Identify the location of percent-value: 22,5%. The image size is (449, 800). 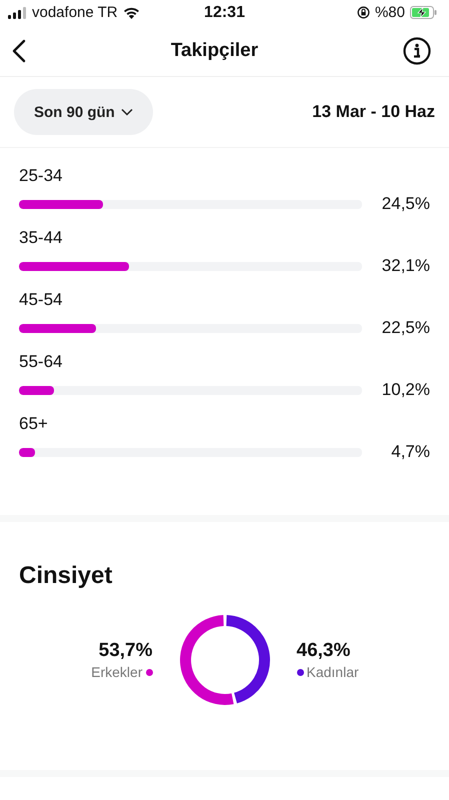
(406, 328).